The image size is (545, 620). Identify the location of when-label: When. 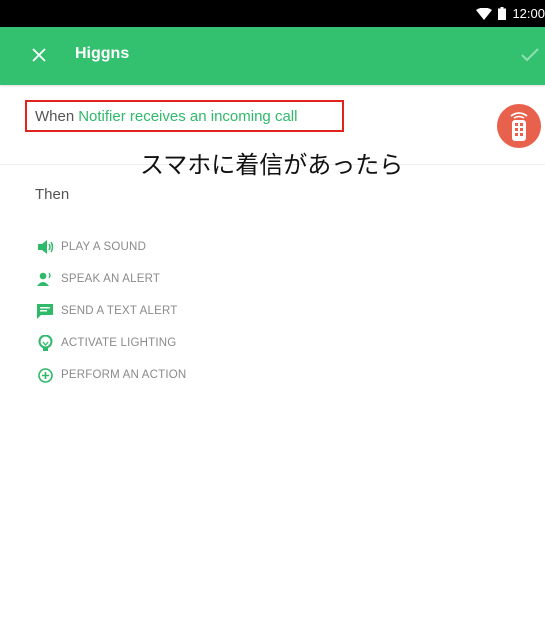
(55, 116).